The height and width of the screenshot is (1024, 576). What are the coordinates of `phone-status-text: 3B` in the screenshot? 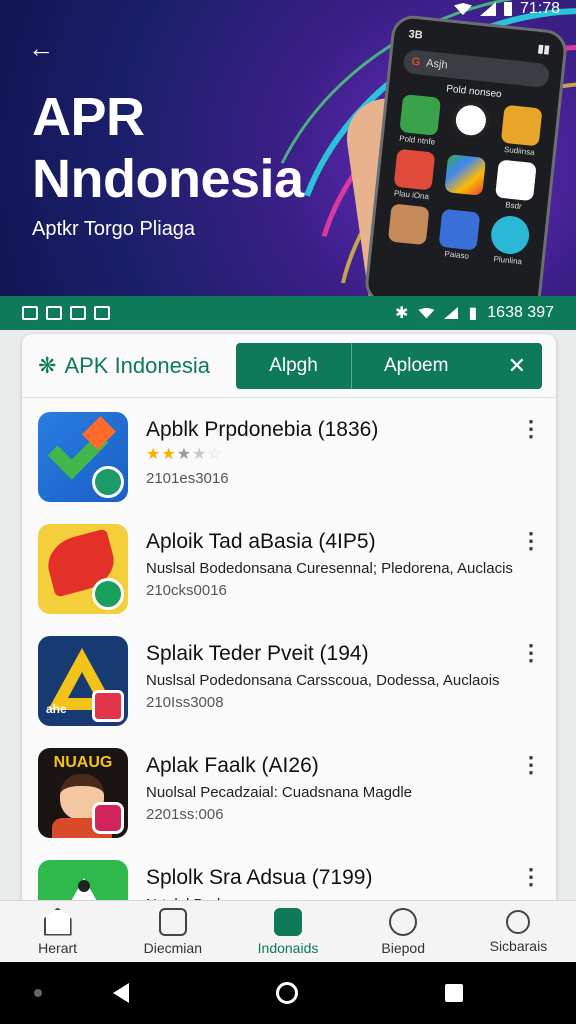 It's located at (415, 35).